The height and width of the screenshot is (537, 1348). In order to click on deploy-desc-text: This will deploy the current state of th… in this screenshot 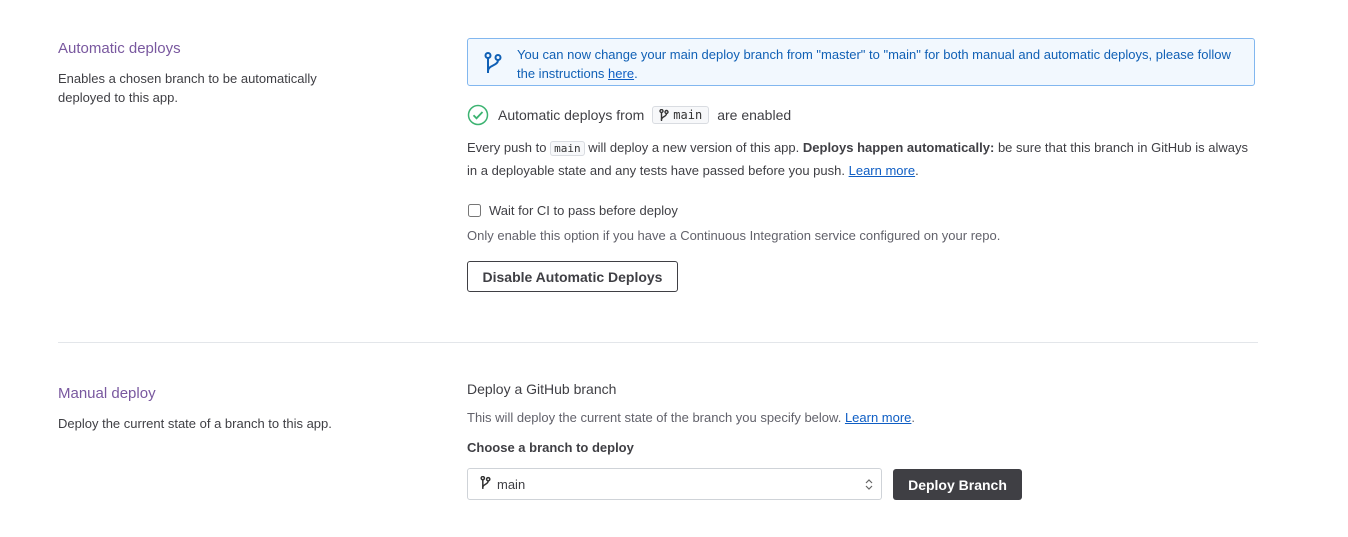, I will do `click(654, 417)`.